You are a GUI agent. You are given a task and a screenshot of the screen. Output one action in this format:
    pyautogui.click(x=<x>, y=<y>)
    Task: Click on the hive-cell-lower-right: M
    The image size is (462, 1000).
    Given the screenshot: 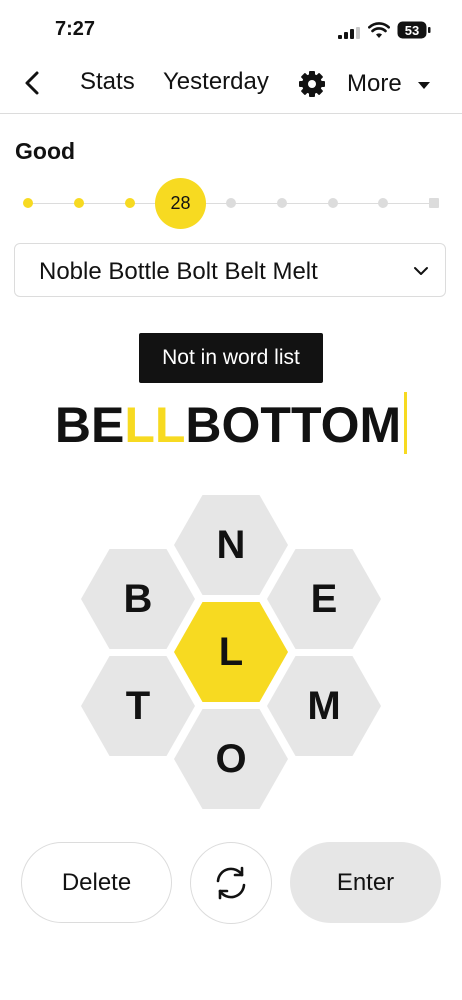 What is the action you would take?
    pyautogui.click(x=324, y=706)
    